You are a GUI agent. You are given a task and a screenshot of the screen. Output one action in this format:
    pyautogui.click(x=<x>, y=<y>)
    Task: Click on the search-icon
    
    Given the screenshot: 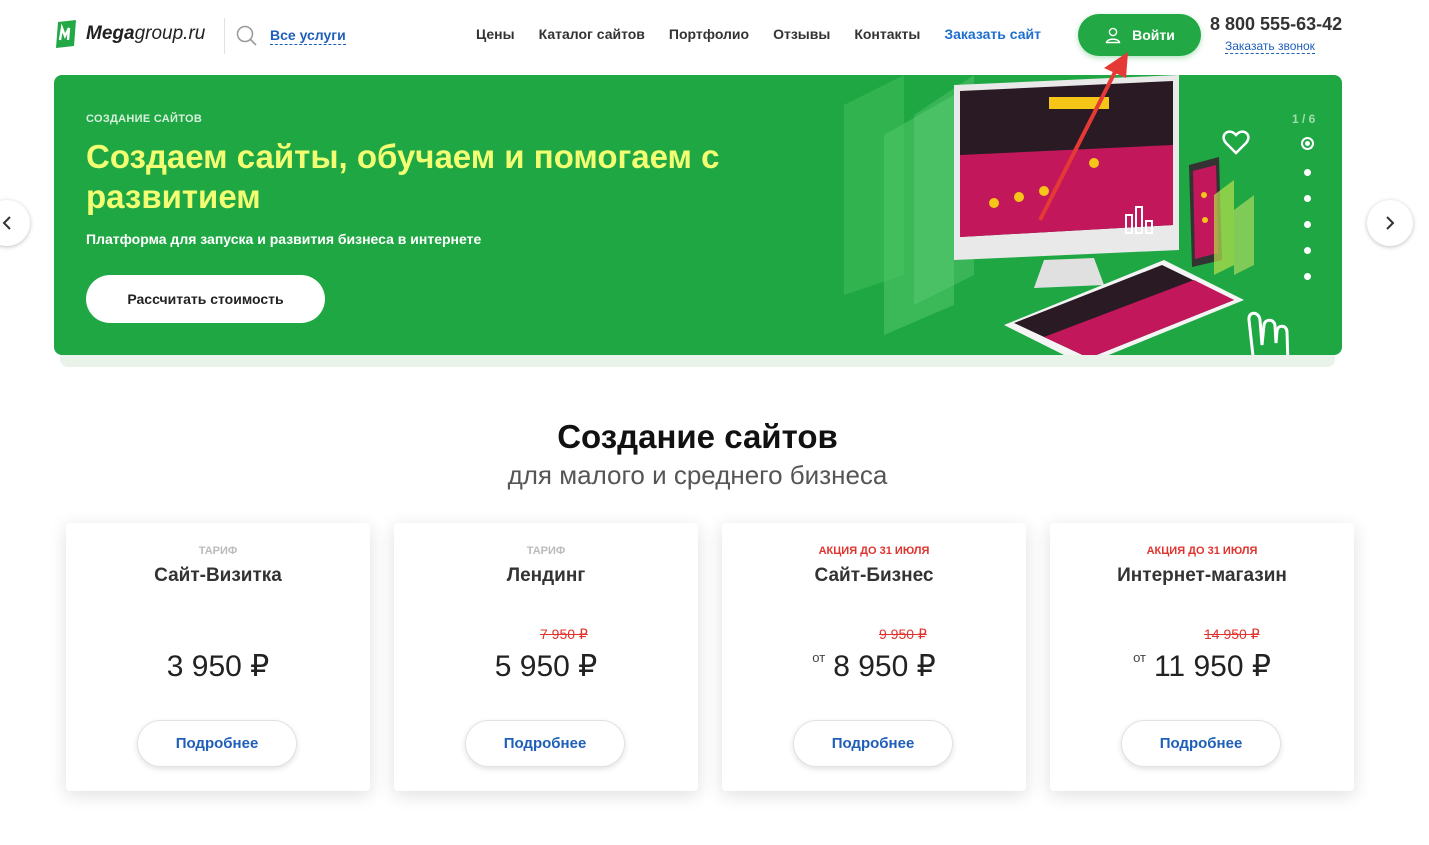 What is the action you would take?
    pyautogui.click(x=247, y=36)
    